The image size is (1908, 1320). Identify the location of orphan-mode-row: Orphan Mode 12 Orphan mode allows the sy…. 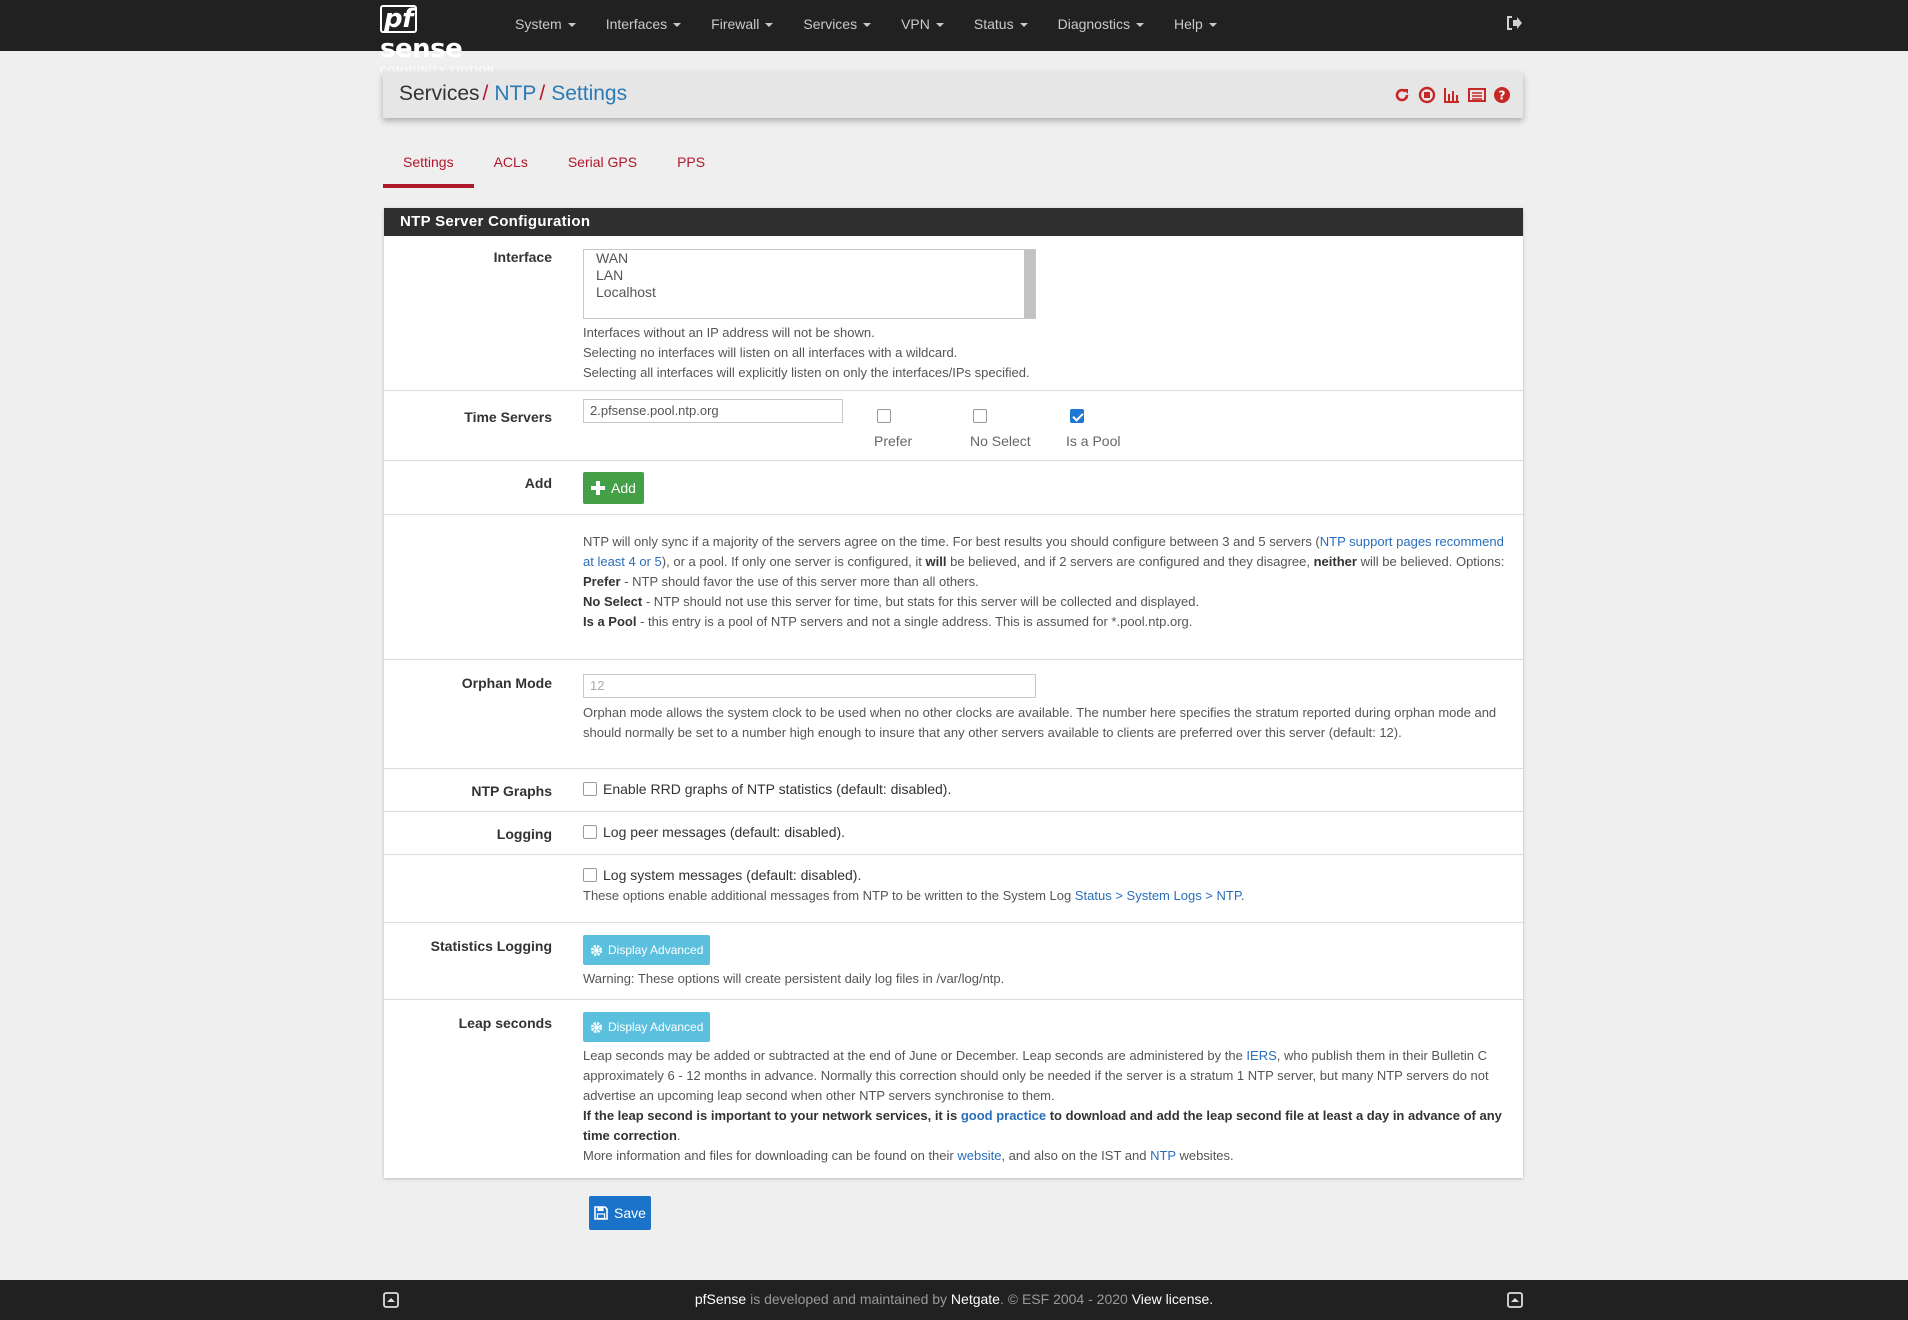
(953, 714).